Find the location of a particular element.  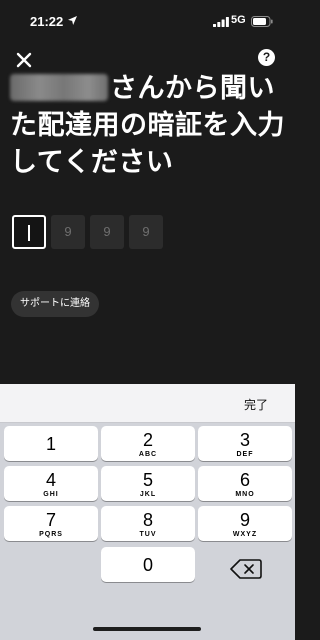

contact-support-button: サポートに連絡 is located at coordinates (55, 304).